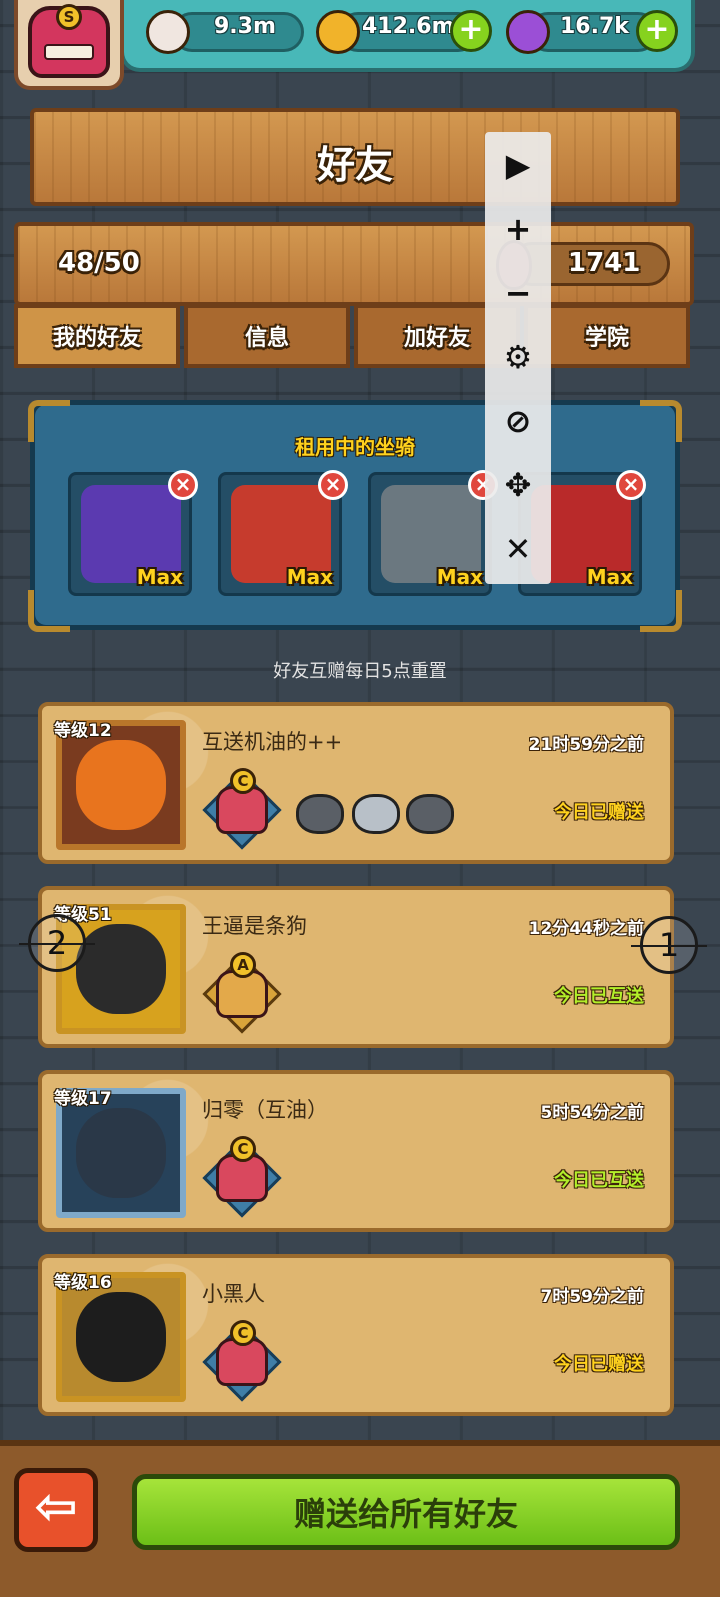  Describe the element at coordinates (183, 485) in the screenshot. I see `remove-mount-1-button: ×` at that location.